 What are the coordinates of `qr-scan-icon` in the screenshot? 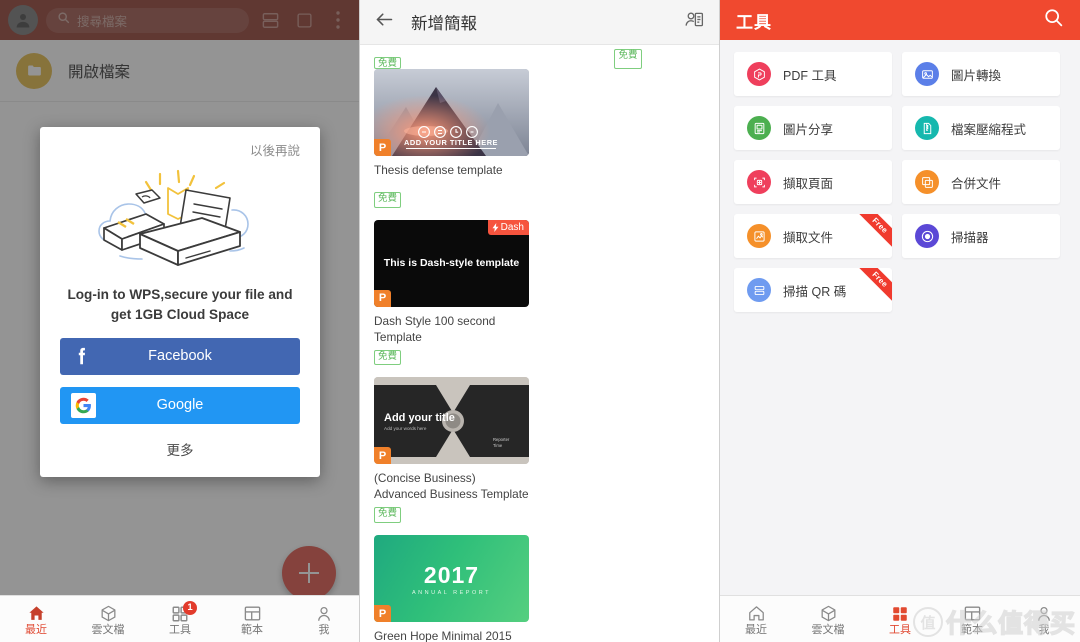 It's located at (759, 290).